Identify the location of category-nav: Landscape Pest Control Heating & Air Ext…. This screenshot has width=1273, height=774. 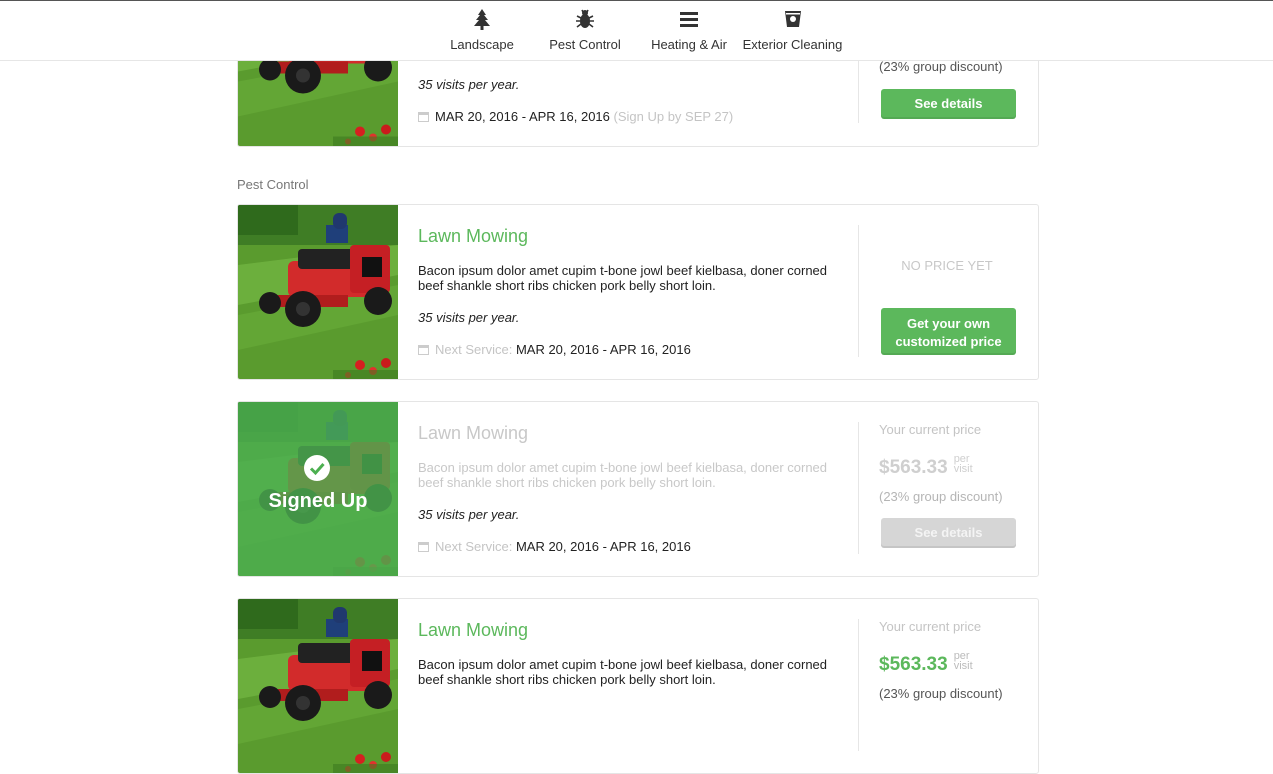
(636, 30).